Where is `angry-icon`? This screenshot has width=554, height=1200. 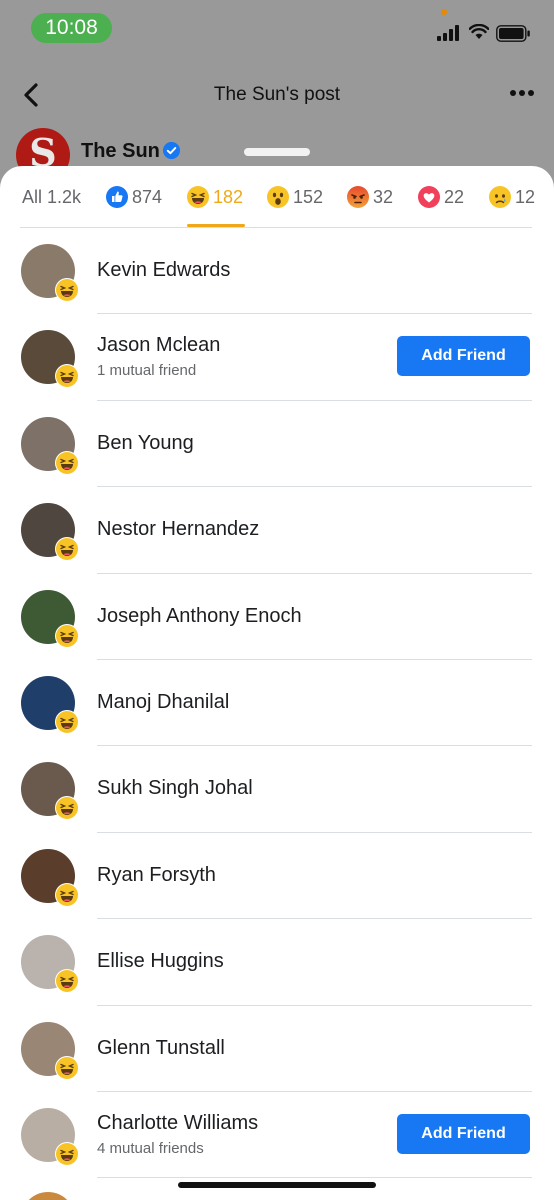 angry-icon is located at coordinates (358, 197).